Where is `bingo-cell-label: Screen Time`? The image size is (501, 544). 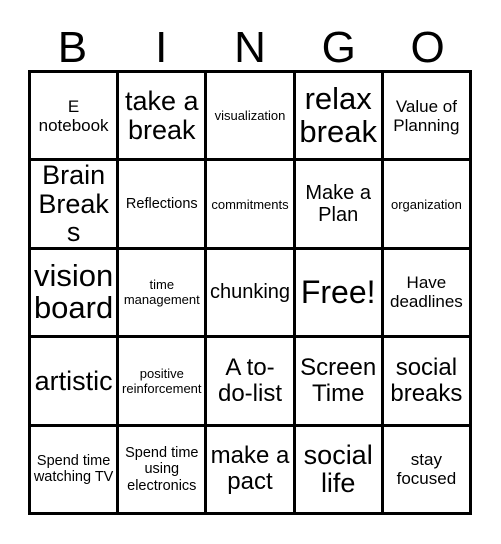
bingo-cell-label: Screen Time is located at coordinates (338, 380).